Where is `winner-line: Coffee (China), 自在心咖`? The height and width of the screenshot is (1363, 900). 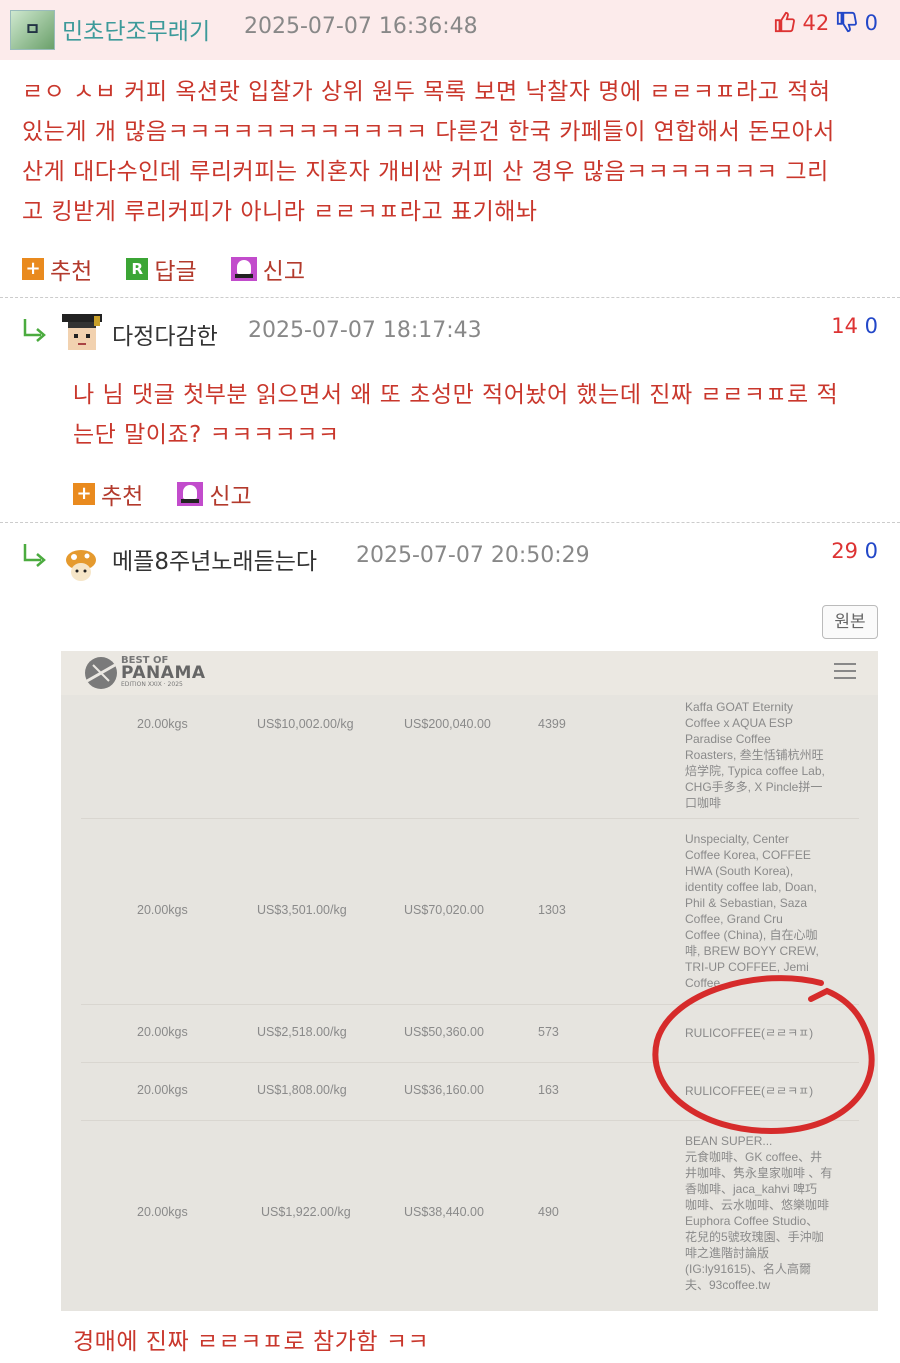 winner-line: Coffee (China), 自在心咖 is located at coordinates (751, 935).